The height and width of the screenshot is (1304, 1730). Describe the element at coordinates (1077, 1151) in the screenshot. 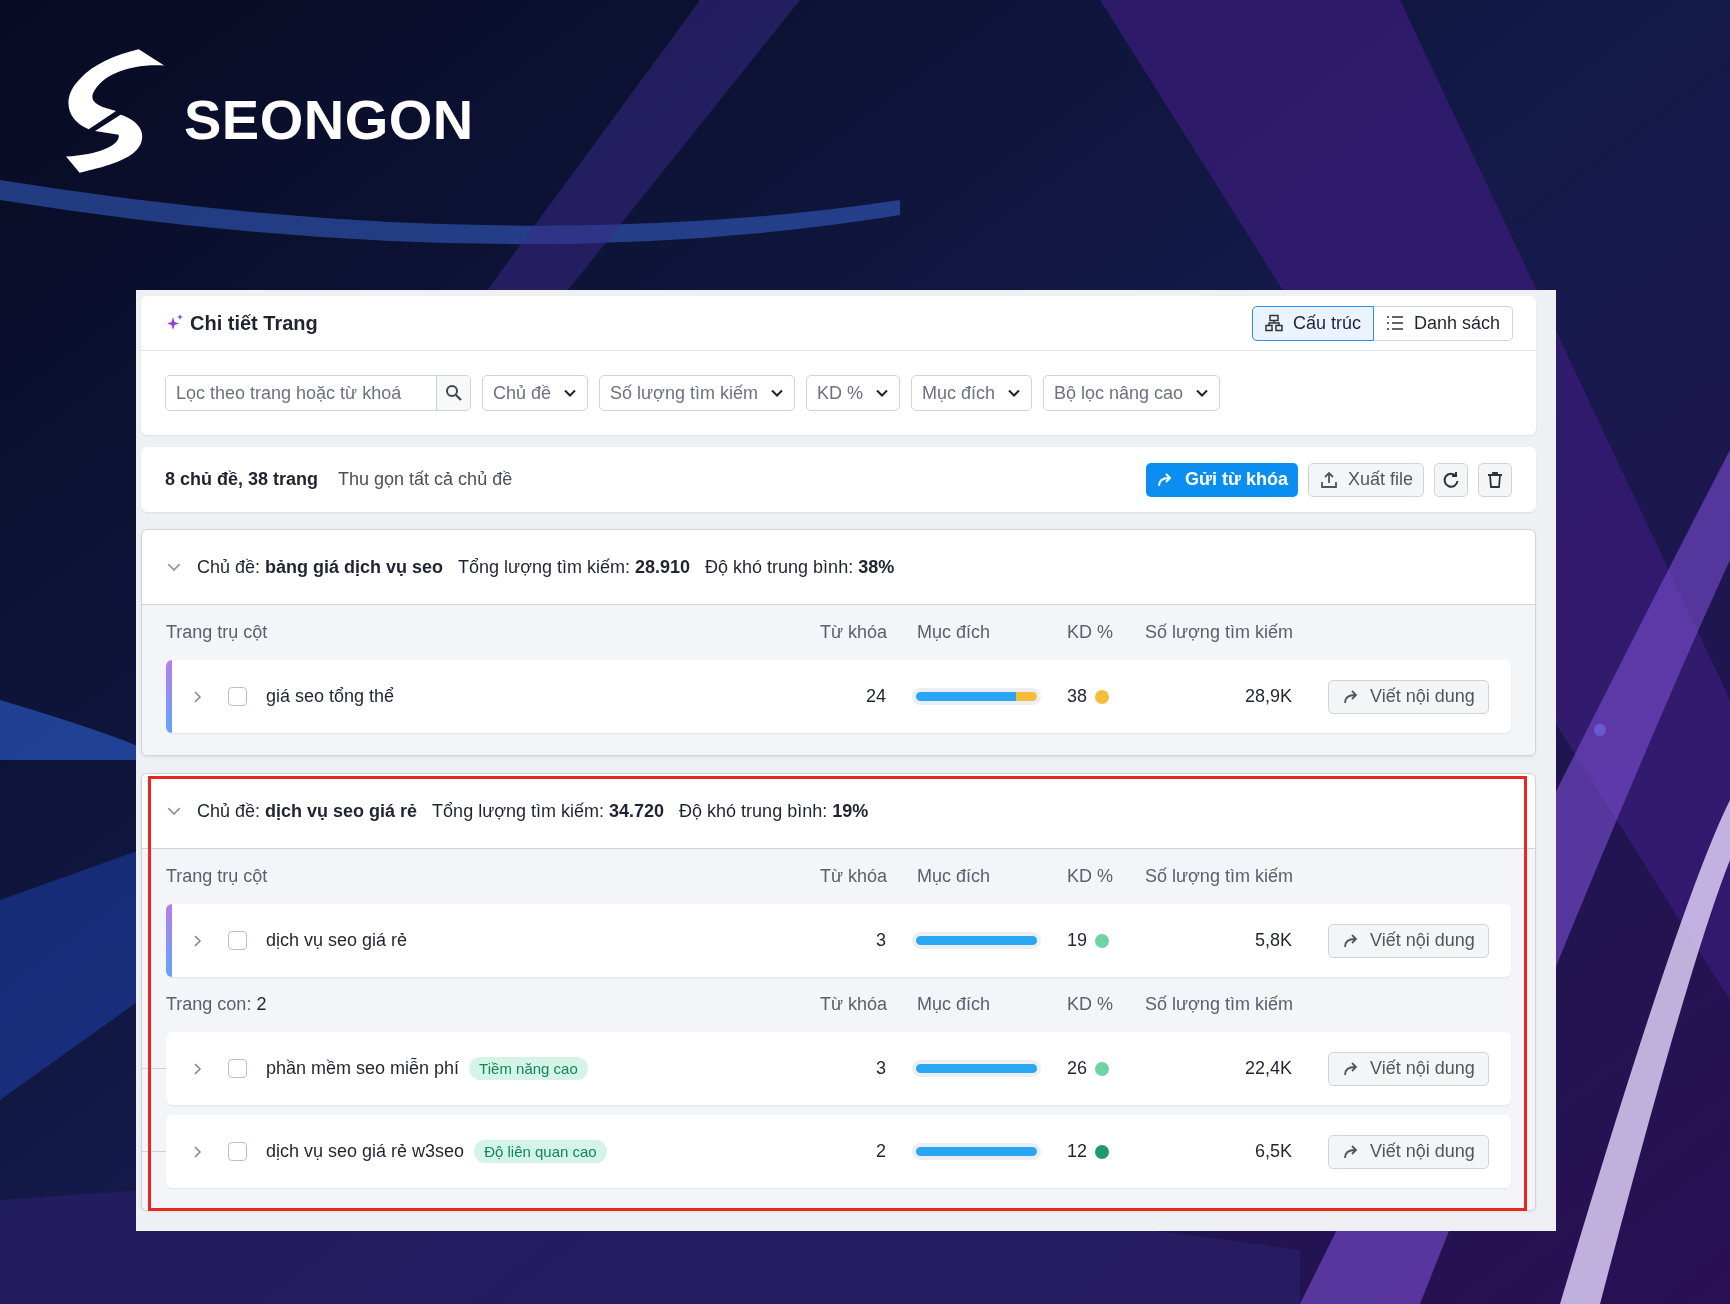

I see `kd-value: 12` at that location.